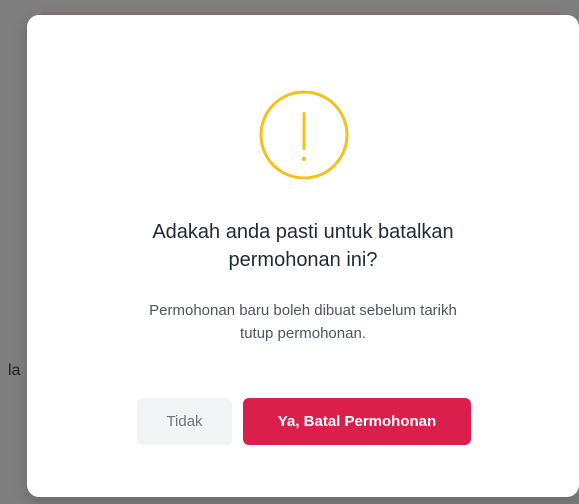 This screenshot has width=579, height=504. What do you see at coordinates (304, 135) in the screenshot?
I see `exclamation-circle-icon` at bounding box center [304, 135].